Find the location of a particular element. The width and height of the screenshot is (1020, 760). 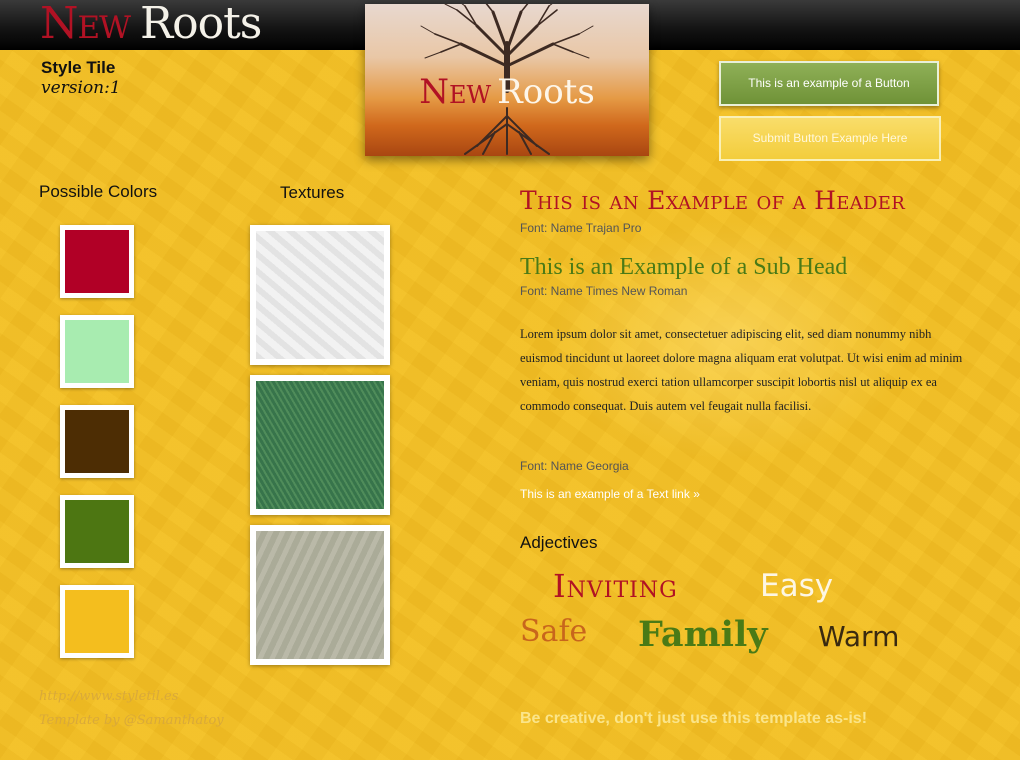

brand-logo: New Roots is located at coordinates (151, 24).